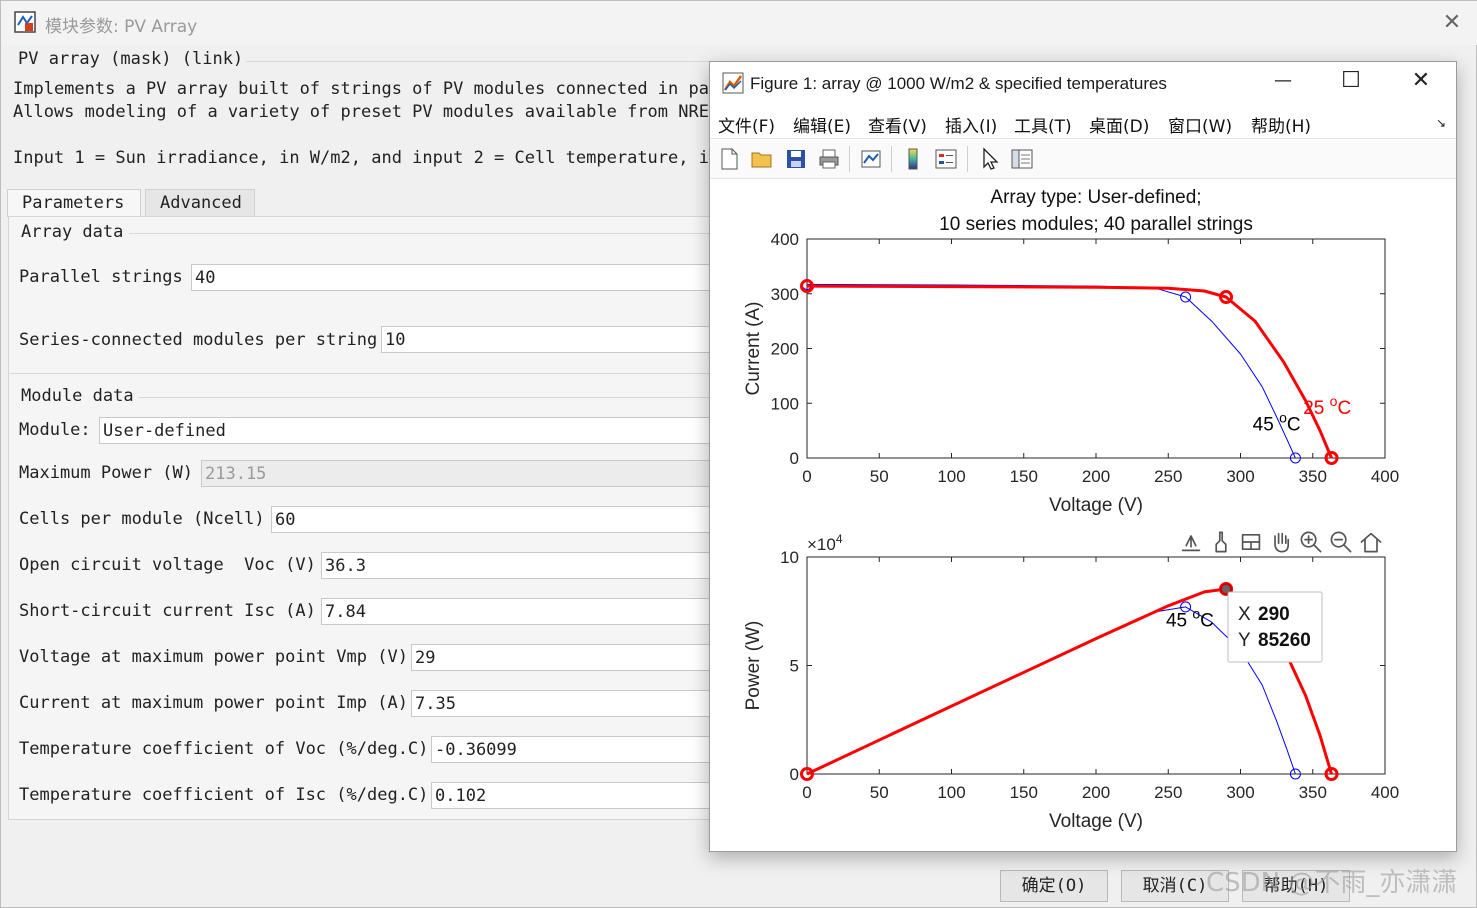 This screenshot has height=908, width=1477. What do you see at coordinates (213, 657) in the screenshot?
I see `field-label-vmp: Voltage at maximum power point Vmp (V)` at bounding box center [213, 657].